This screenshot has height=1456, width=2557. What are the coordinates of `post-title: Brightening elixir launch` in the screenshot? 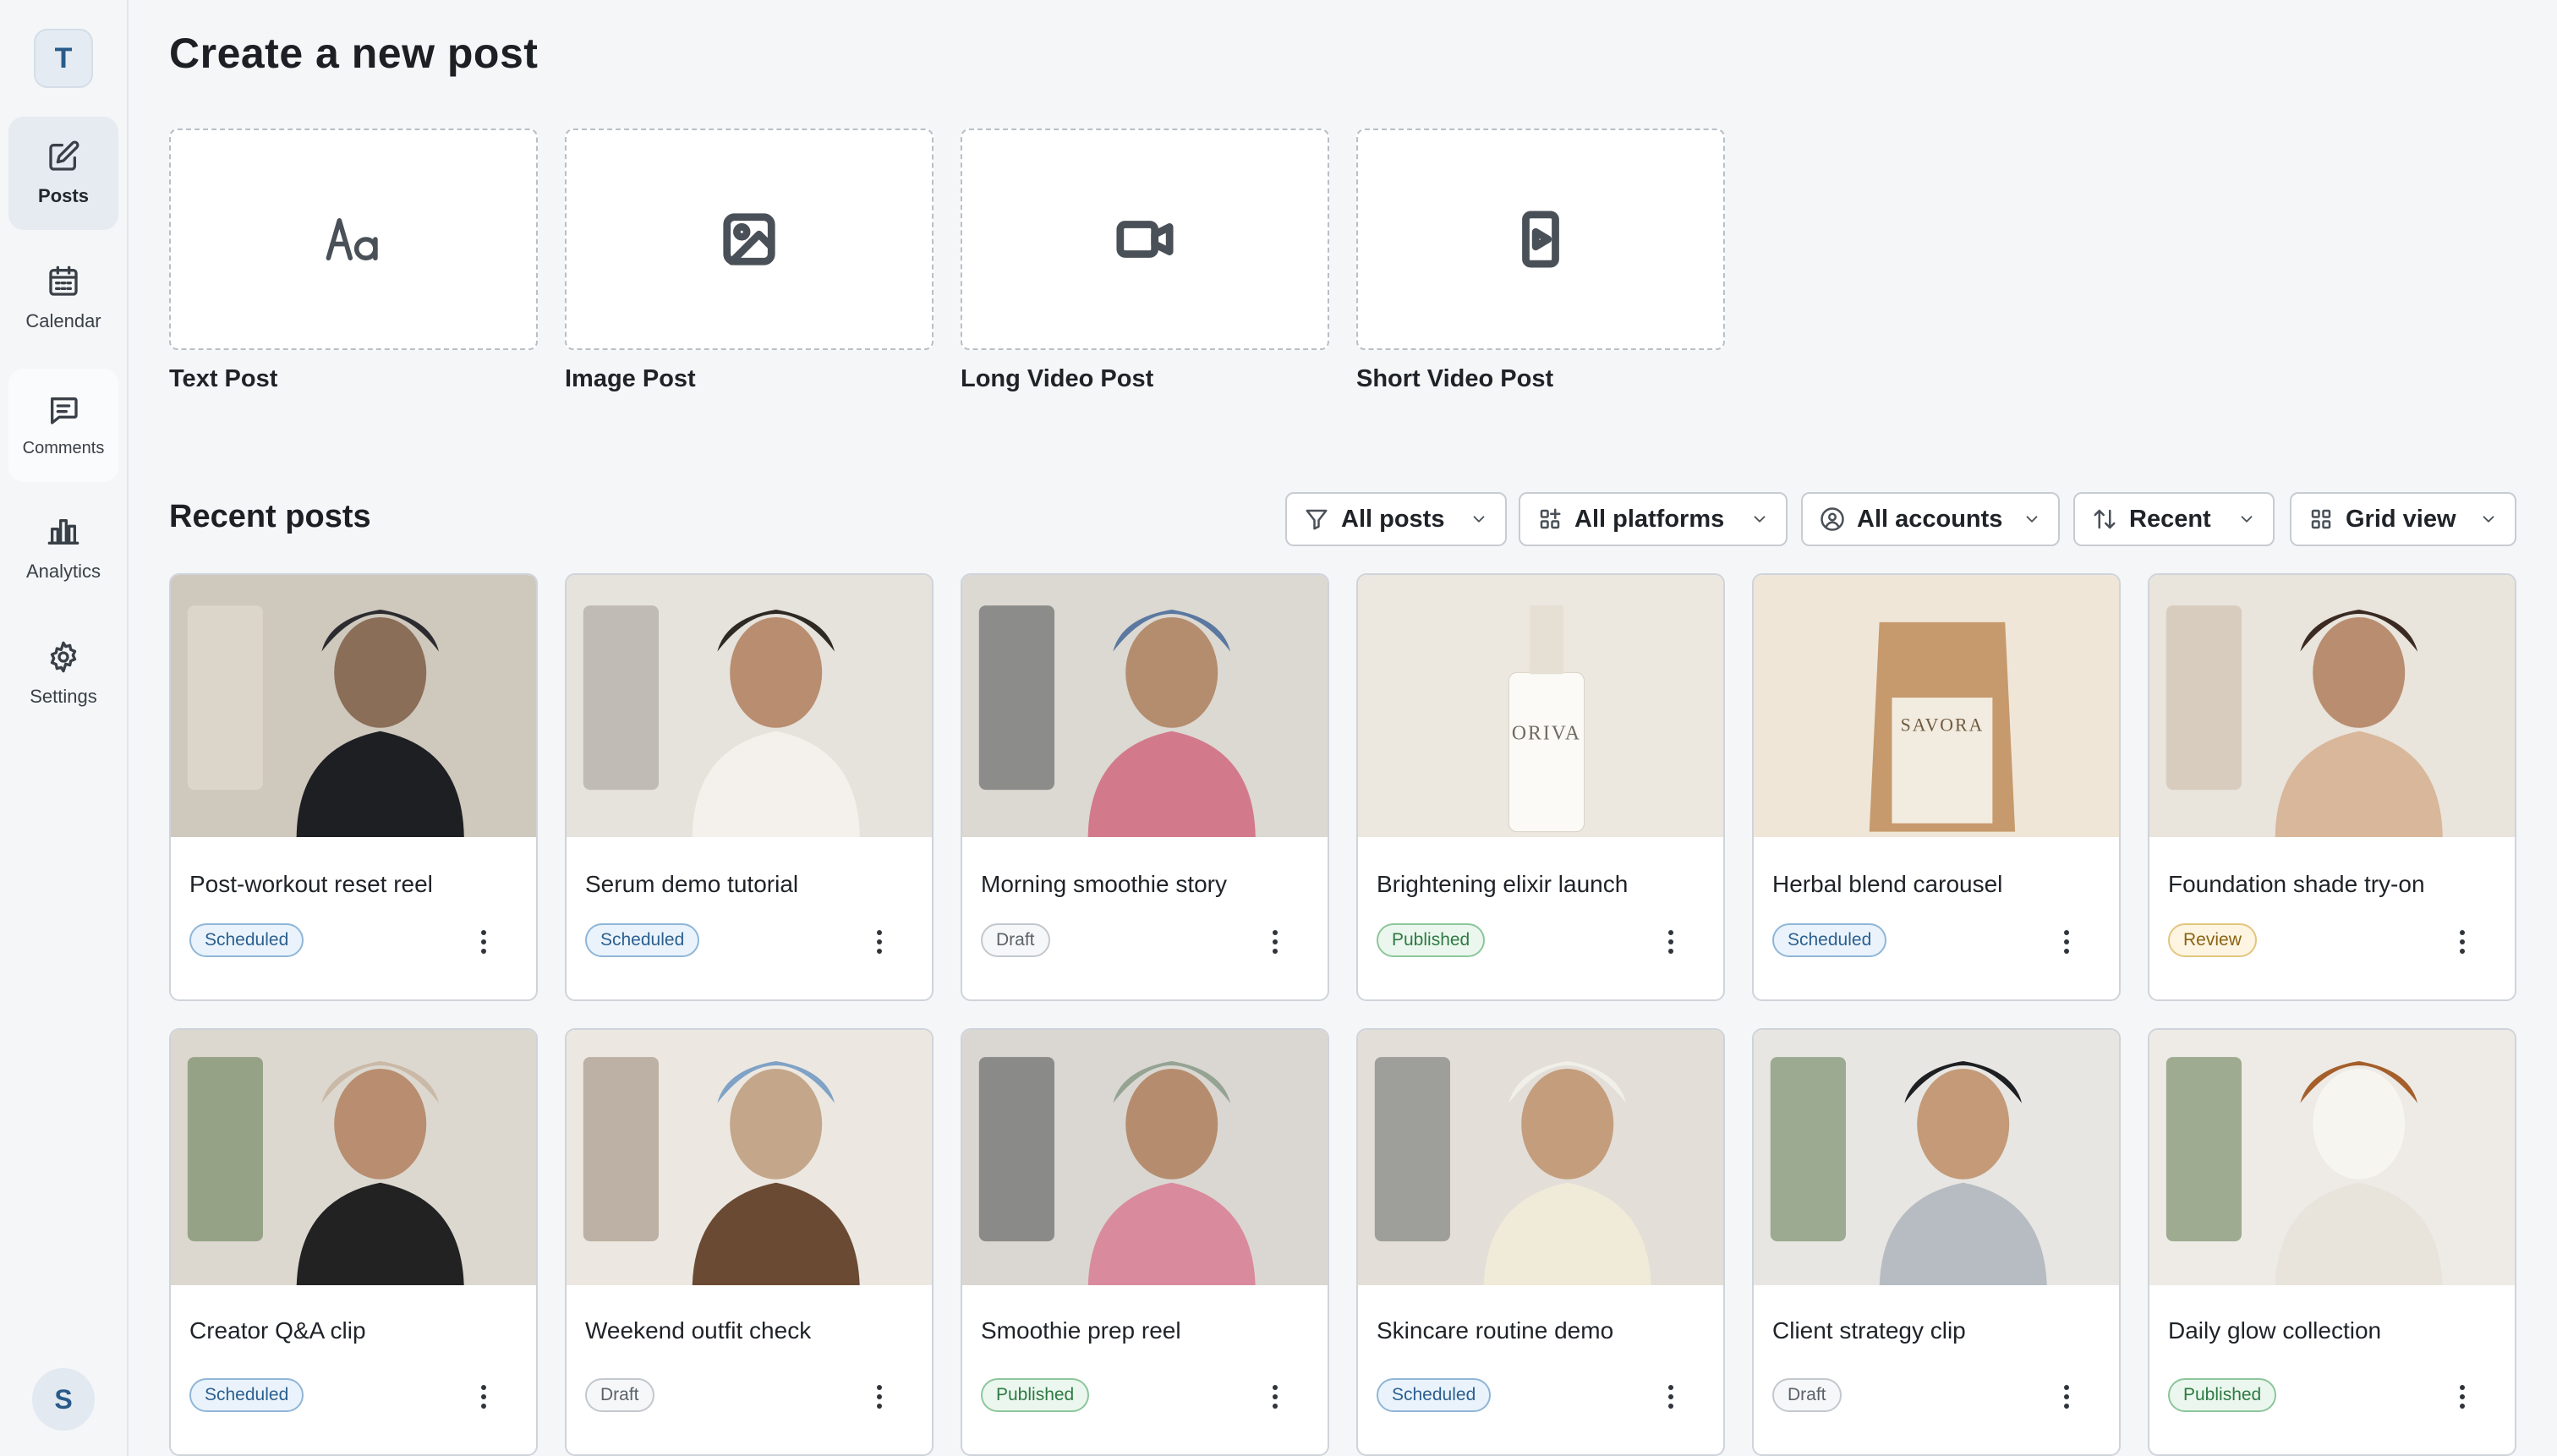 It's located at (1502, 885).